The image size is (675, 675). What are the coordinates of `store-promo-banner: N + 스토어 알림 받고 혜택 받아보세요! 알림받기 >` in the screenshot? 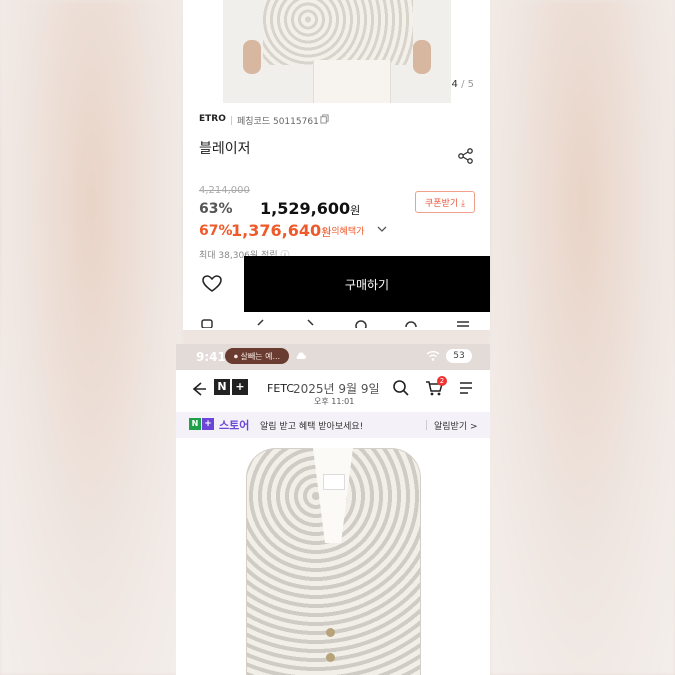 It's located at (333, 425).